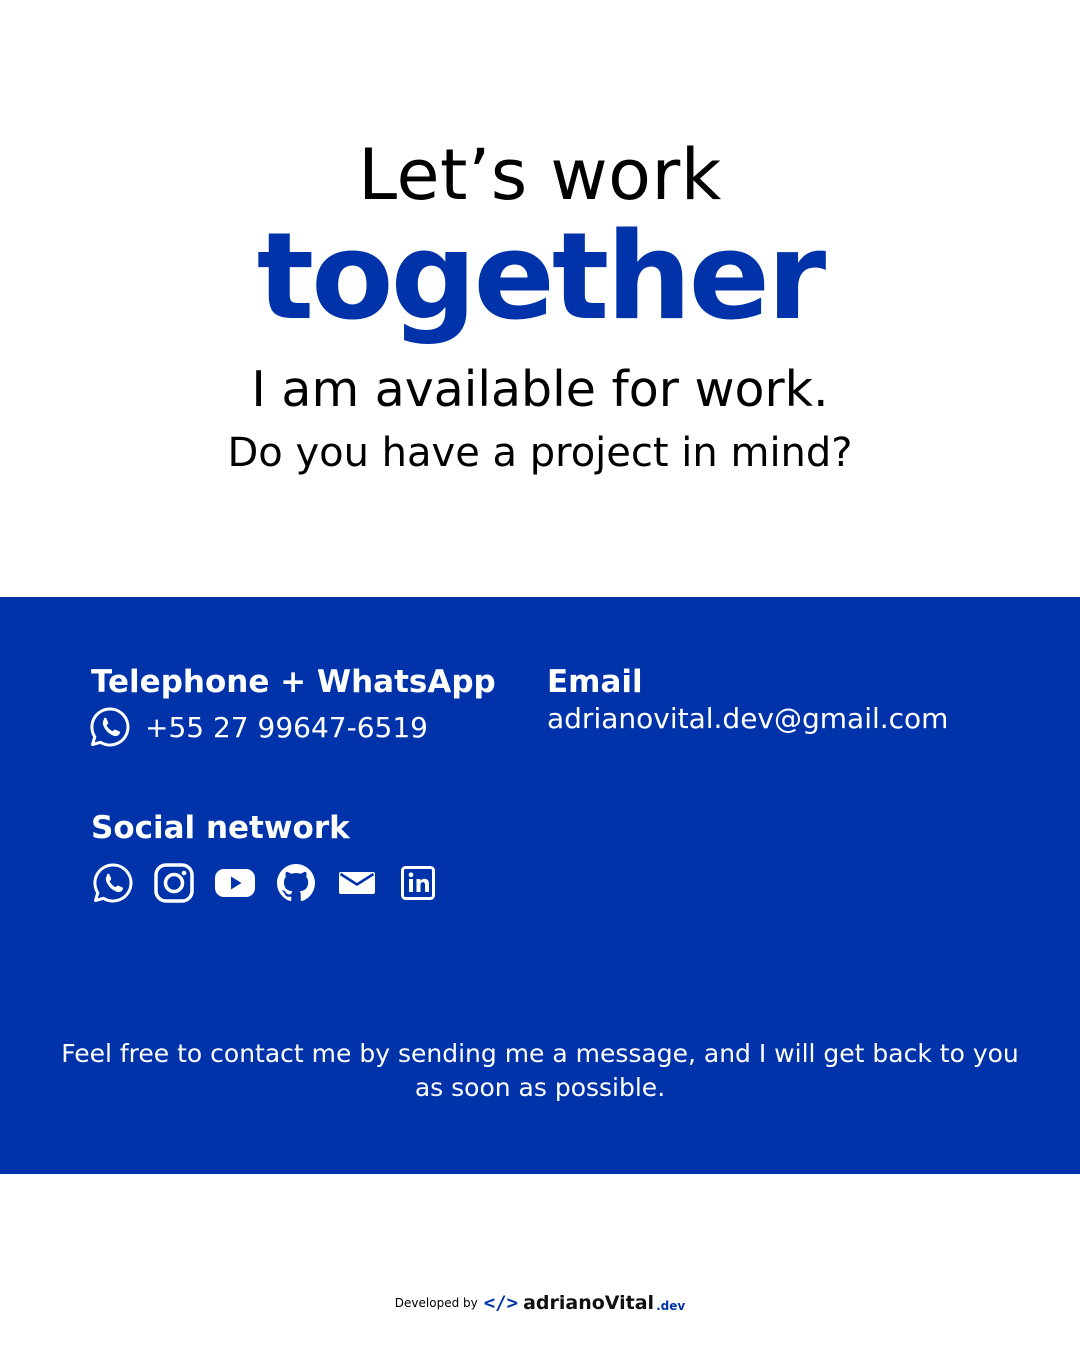  What do you see at coordinates (418, 883) in the screenshot?
I see `linkedin-icon` at bounding box center [418, 883].